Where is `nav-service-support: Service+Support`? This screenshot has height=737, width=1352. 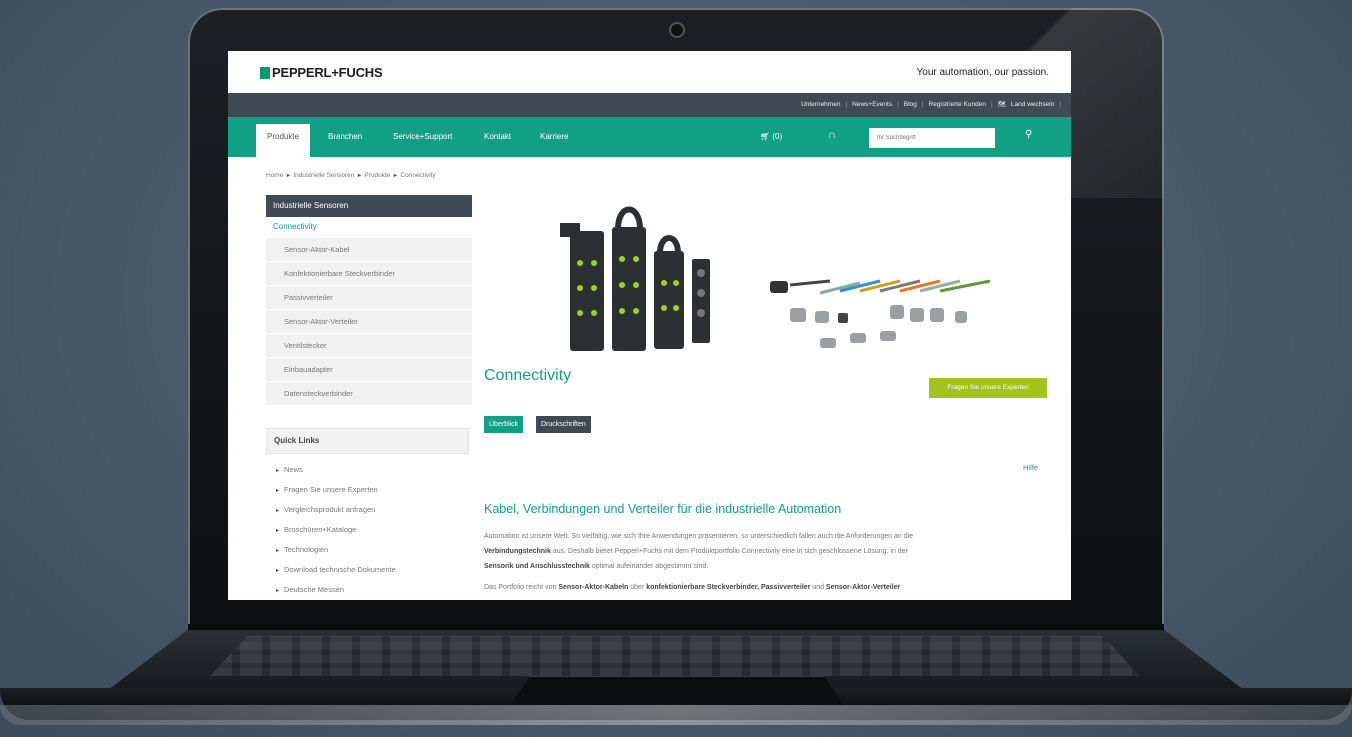 nav-service-support: Service+Support is located at coordinates (422, 136).